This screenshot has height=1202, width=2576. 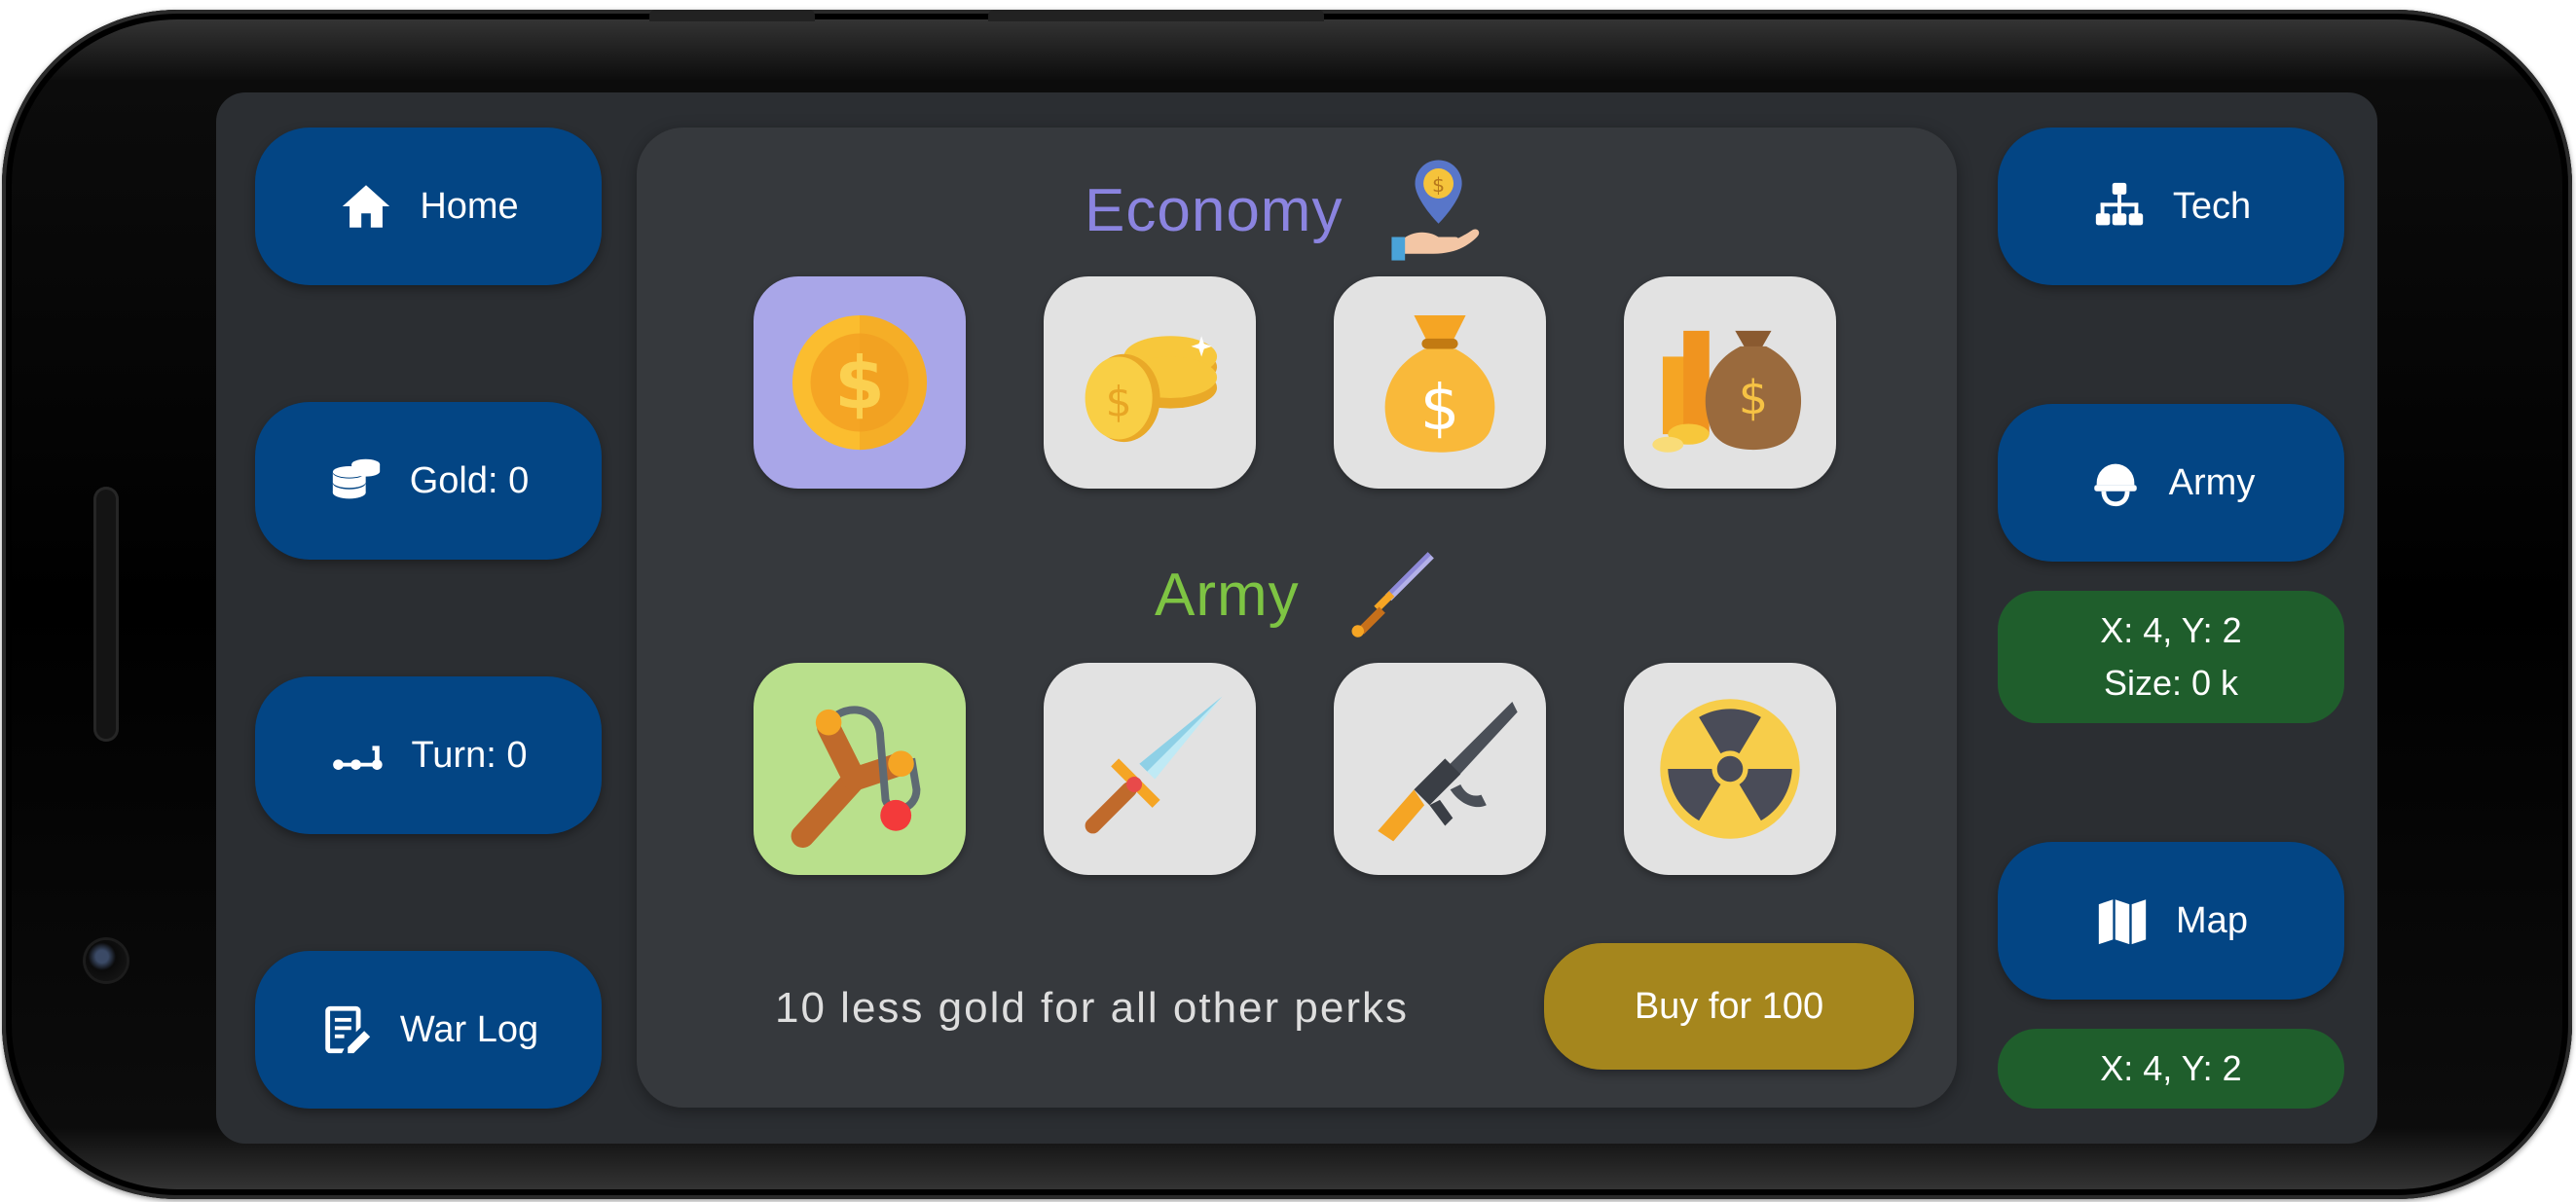 I want to click on route-icon, so click(x=357, y=758).